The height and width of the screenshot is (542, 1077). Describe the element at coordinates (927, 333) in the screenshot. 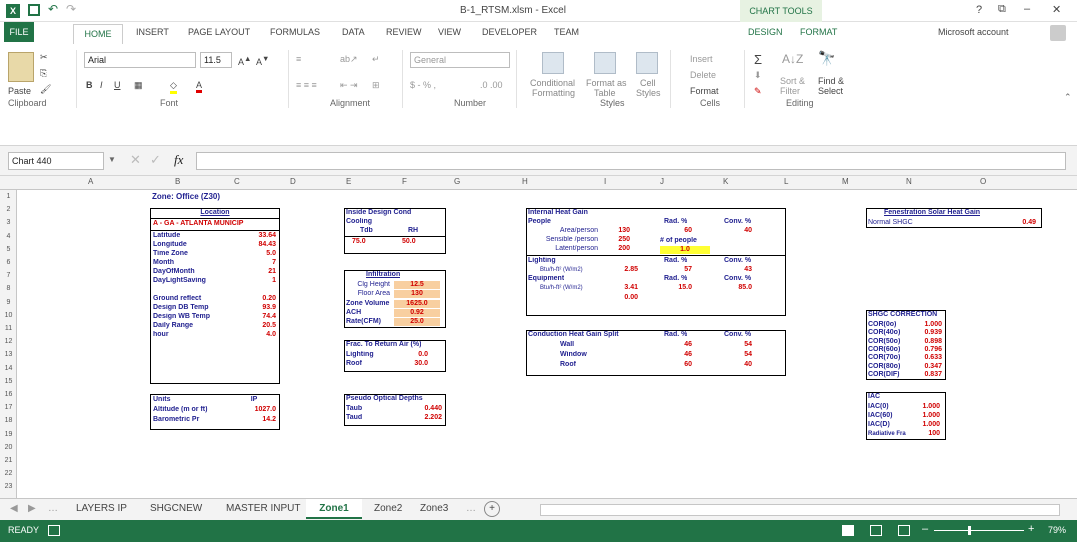

I see `shgc-row-value: 0.939` at that location.